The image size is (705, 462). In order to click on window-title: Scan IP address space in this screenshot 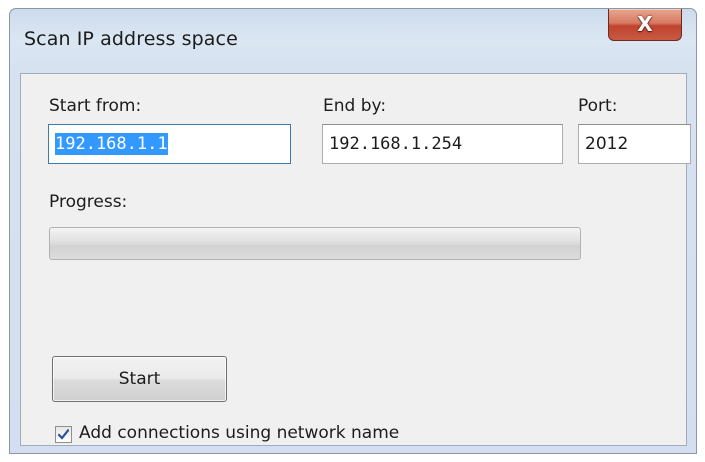, I will do `click(131, 39)`.